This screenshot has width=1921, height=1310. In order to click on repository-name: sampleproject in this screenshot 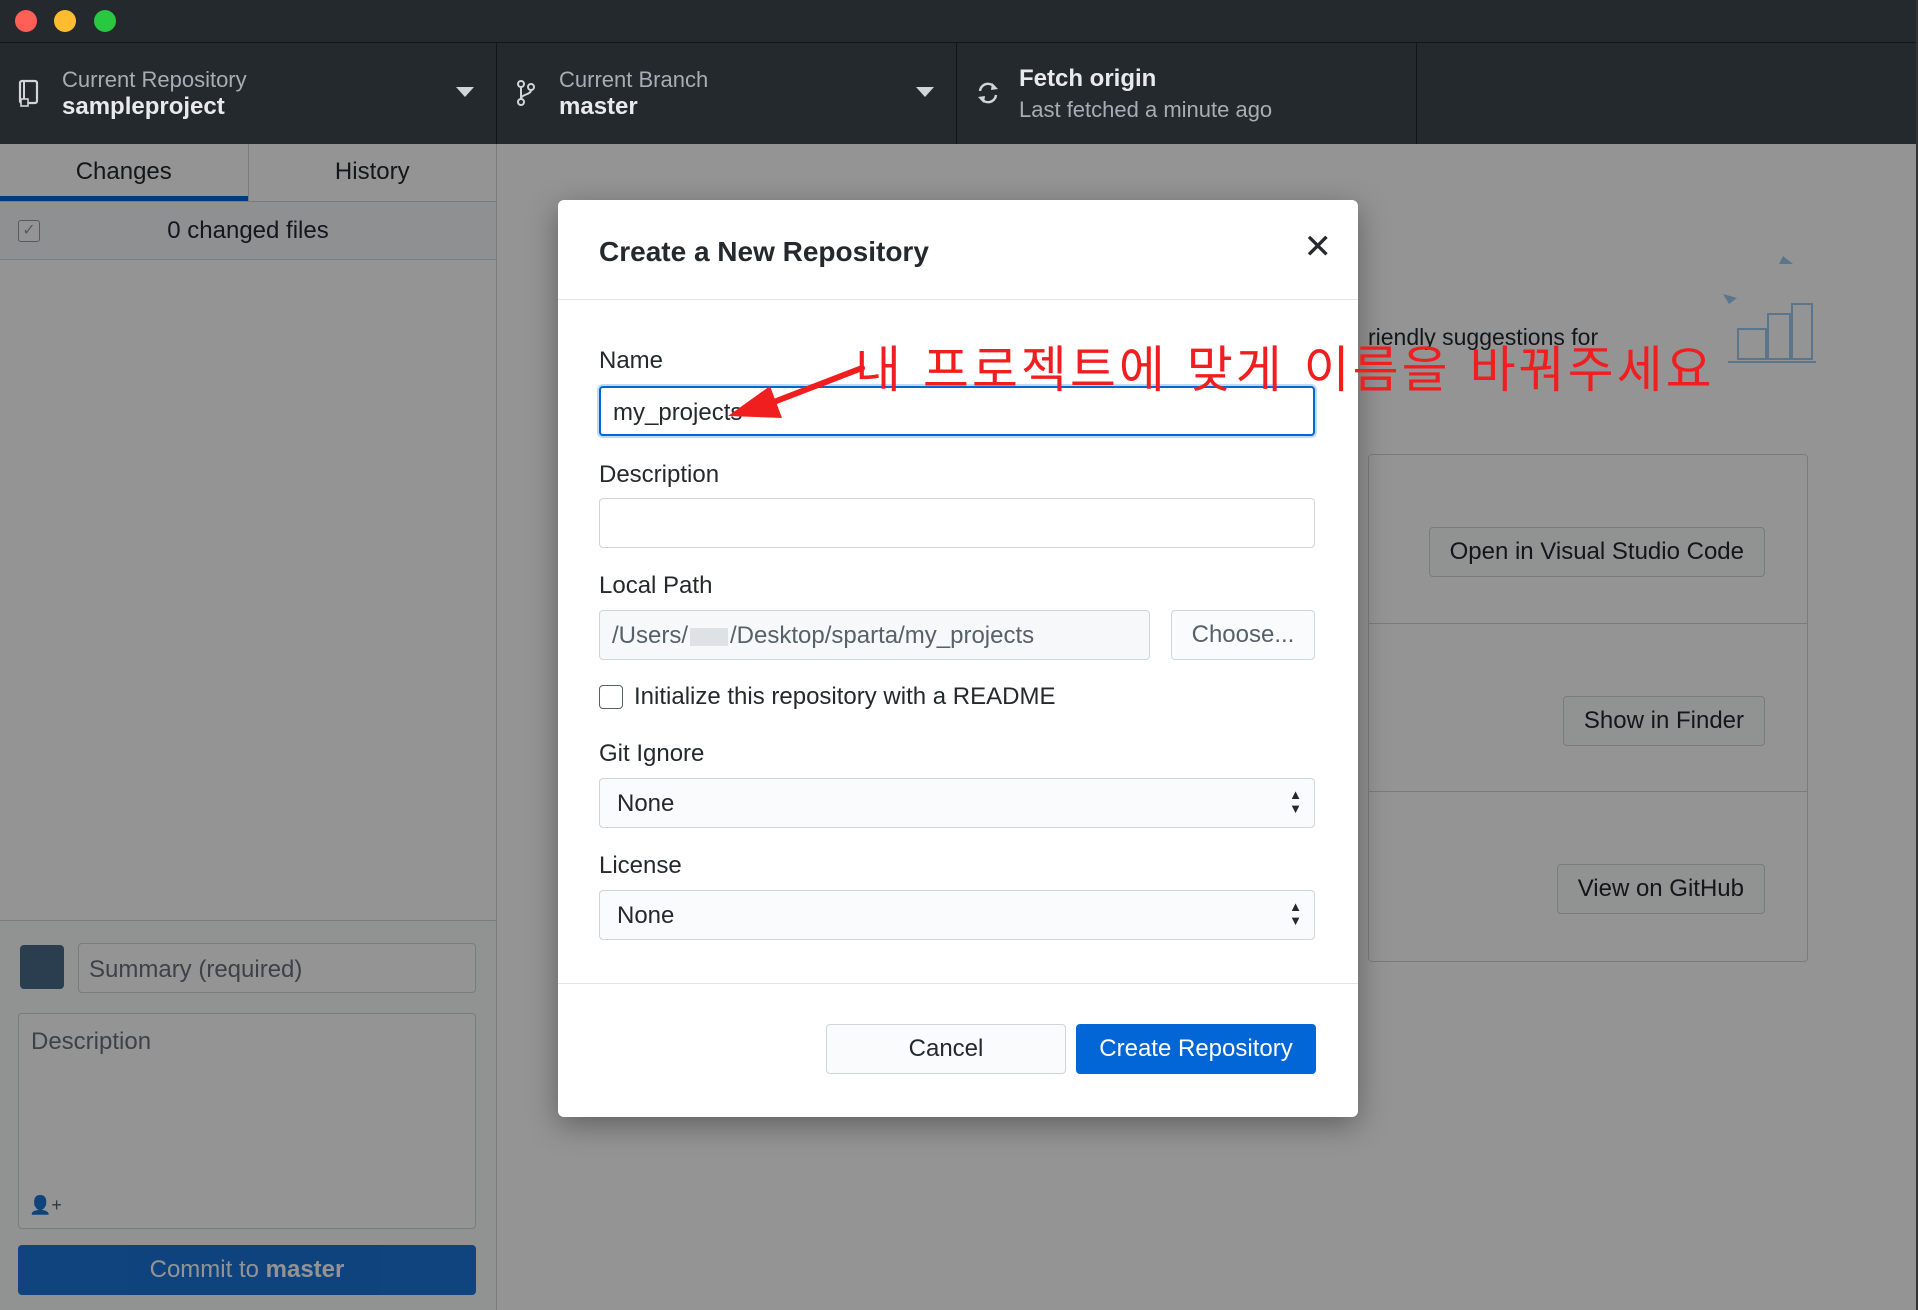, I will do `click(143, 106)`.